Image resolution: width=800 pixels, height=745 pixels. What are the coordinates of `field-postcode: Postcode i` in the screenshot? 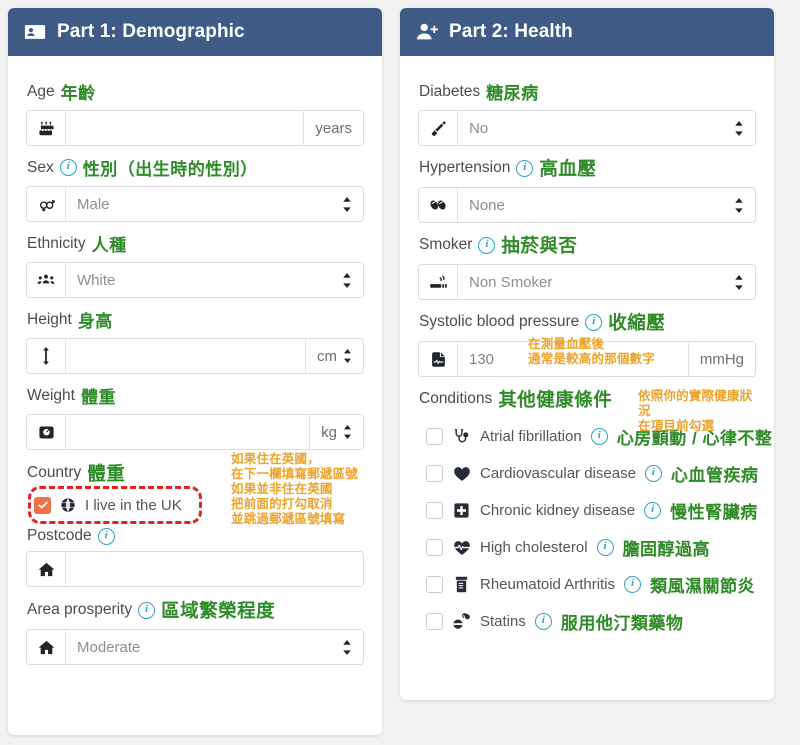 It's located at (195, 557).